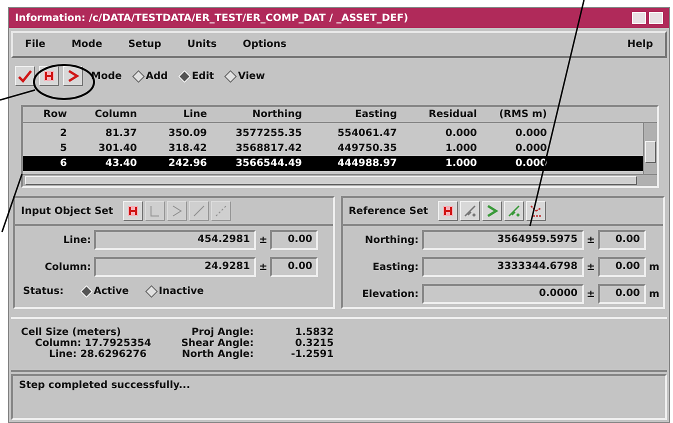  What do you see at coordinates (640, 44) in the screenshot?
I see `menu-item: Help` at bounding box center [640, 44].